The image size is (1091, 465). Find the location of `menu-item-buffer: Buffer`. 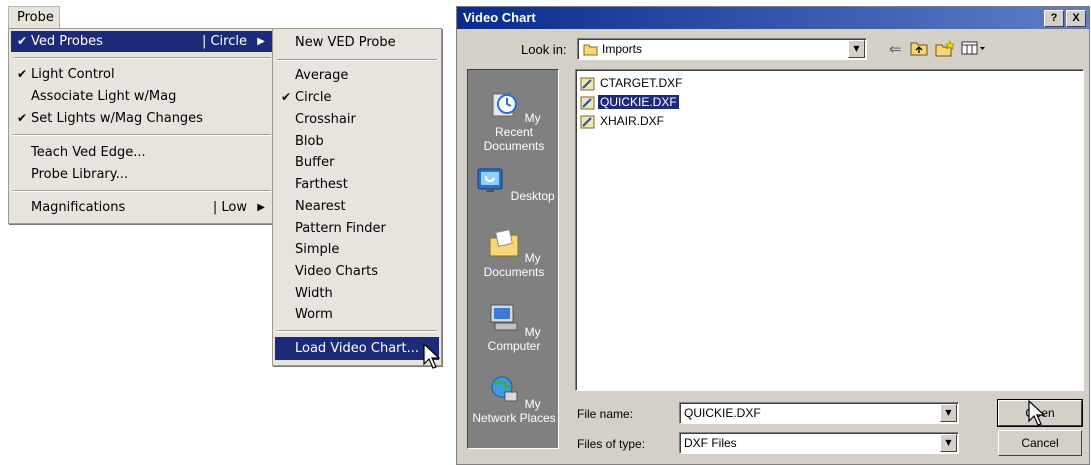

menu-item-buffer: Buffer is located at coordinates (357, 162).